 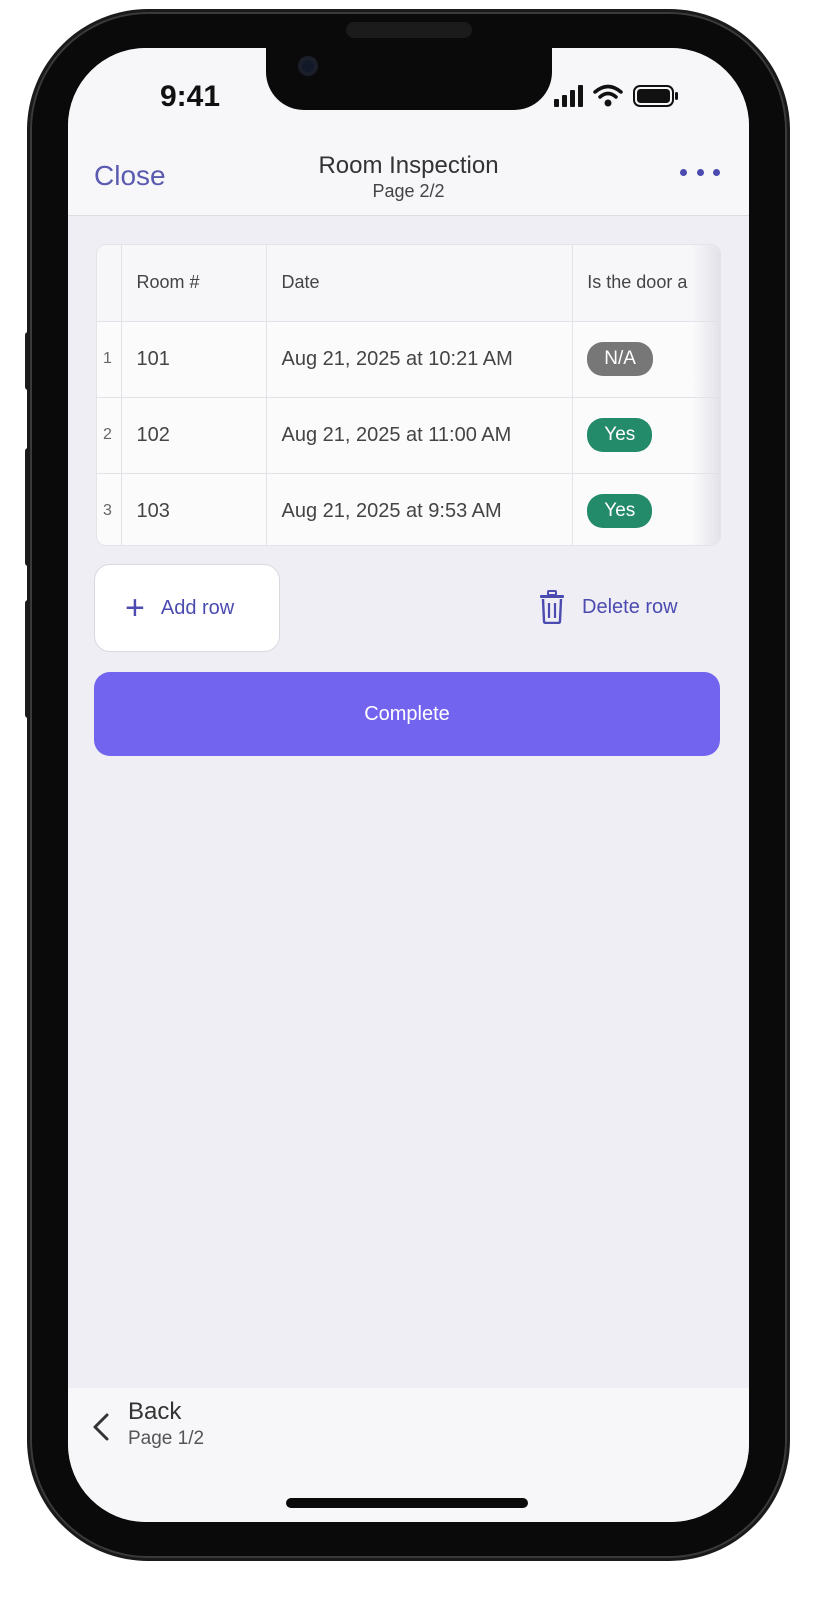 What do you see at coordinates (420, 435) in the screenshot?
I see `date-cell: Aug 21, 2025 at 11:00 AM` at bounding box center [420, 435].